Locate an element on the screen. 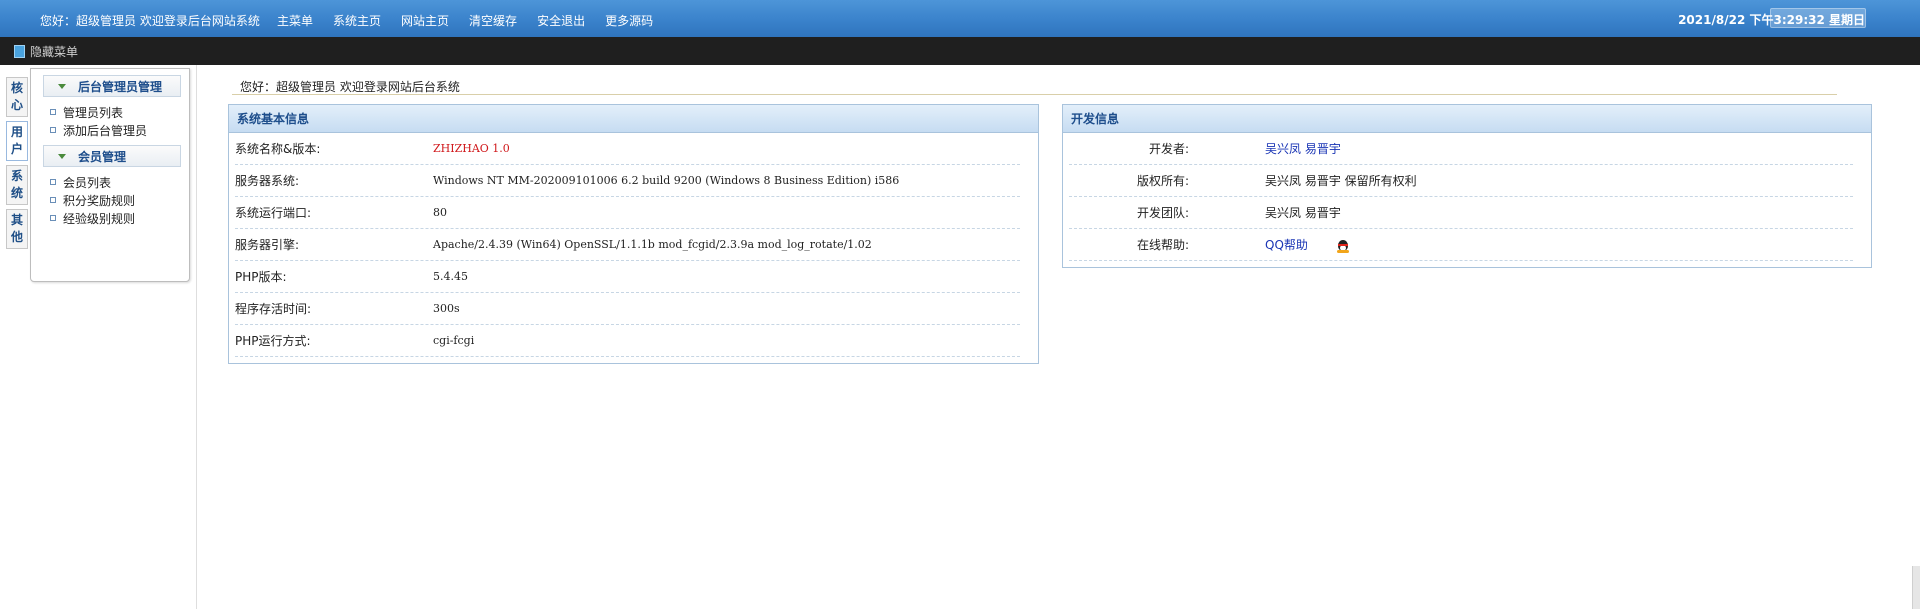  tab-core-char-2: 心 is located at coordinates (16, 105).